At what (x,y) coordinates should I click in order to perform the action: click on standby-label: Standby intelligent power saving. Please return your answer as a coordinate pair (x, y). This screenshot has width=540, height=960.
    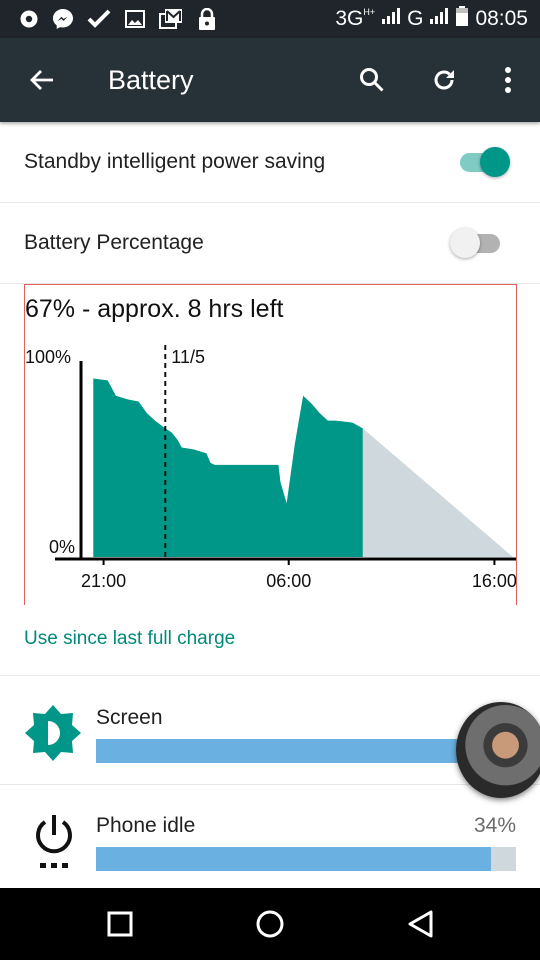
    Looking at the image, I should click on (175, 161).